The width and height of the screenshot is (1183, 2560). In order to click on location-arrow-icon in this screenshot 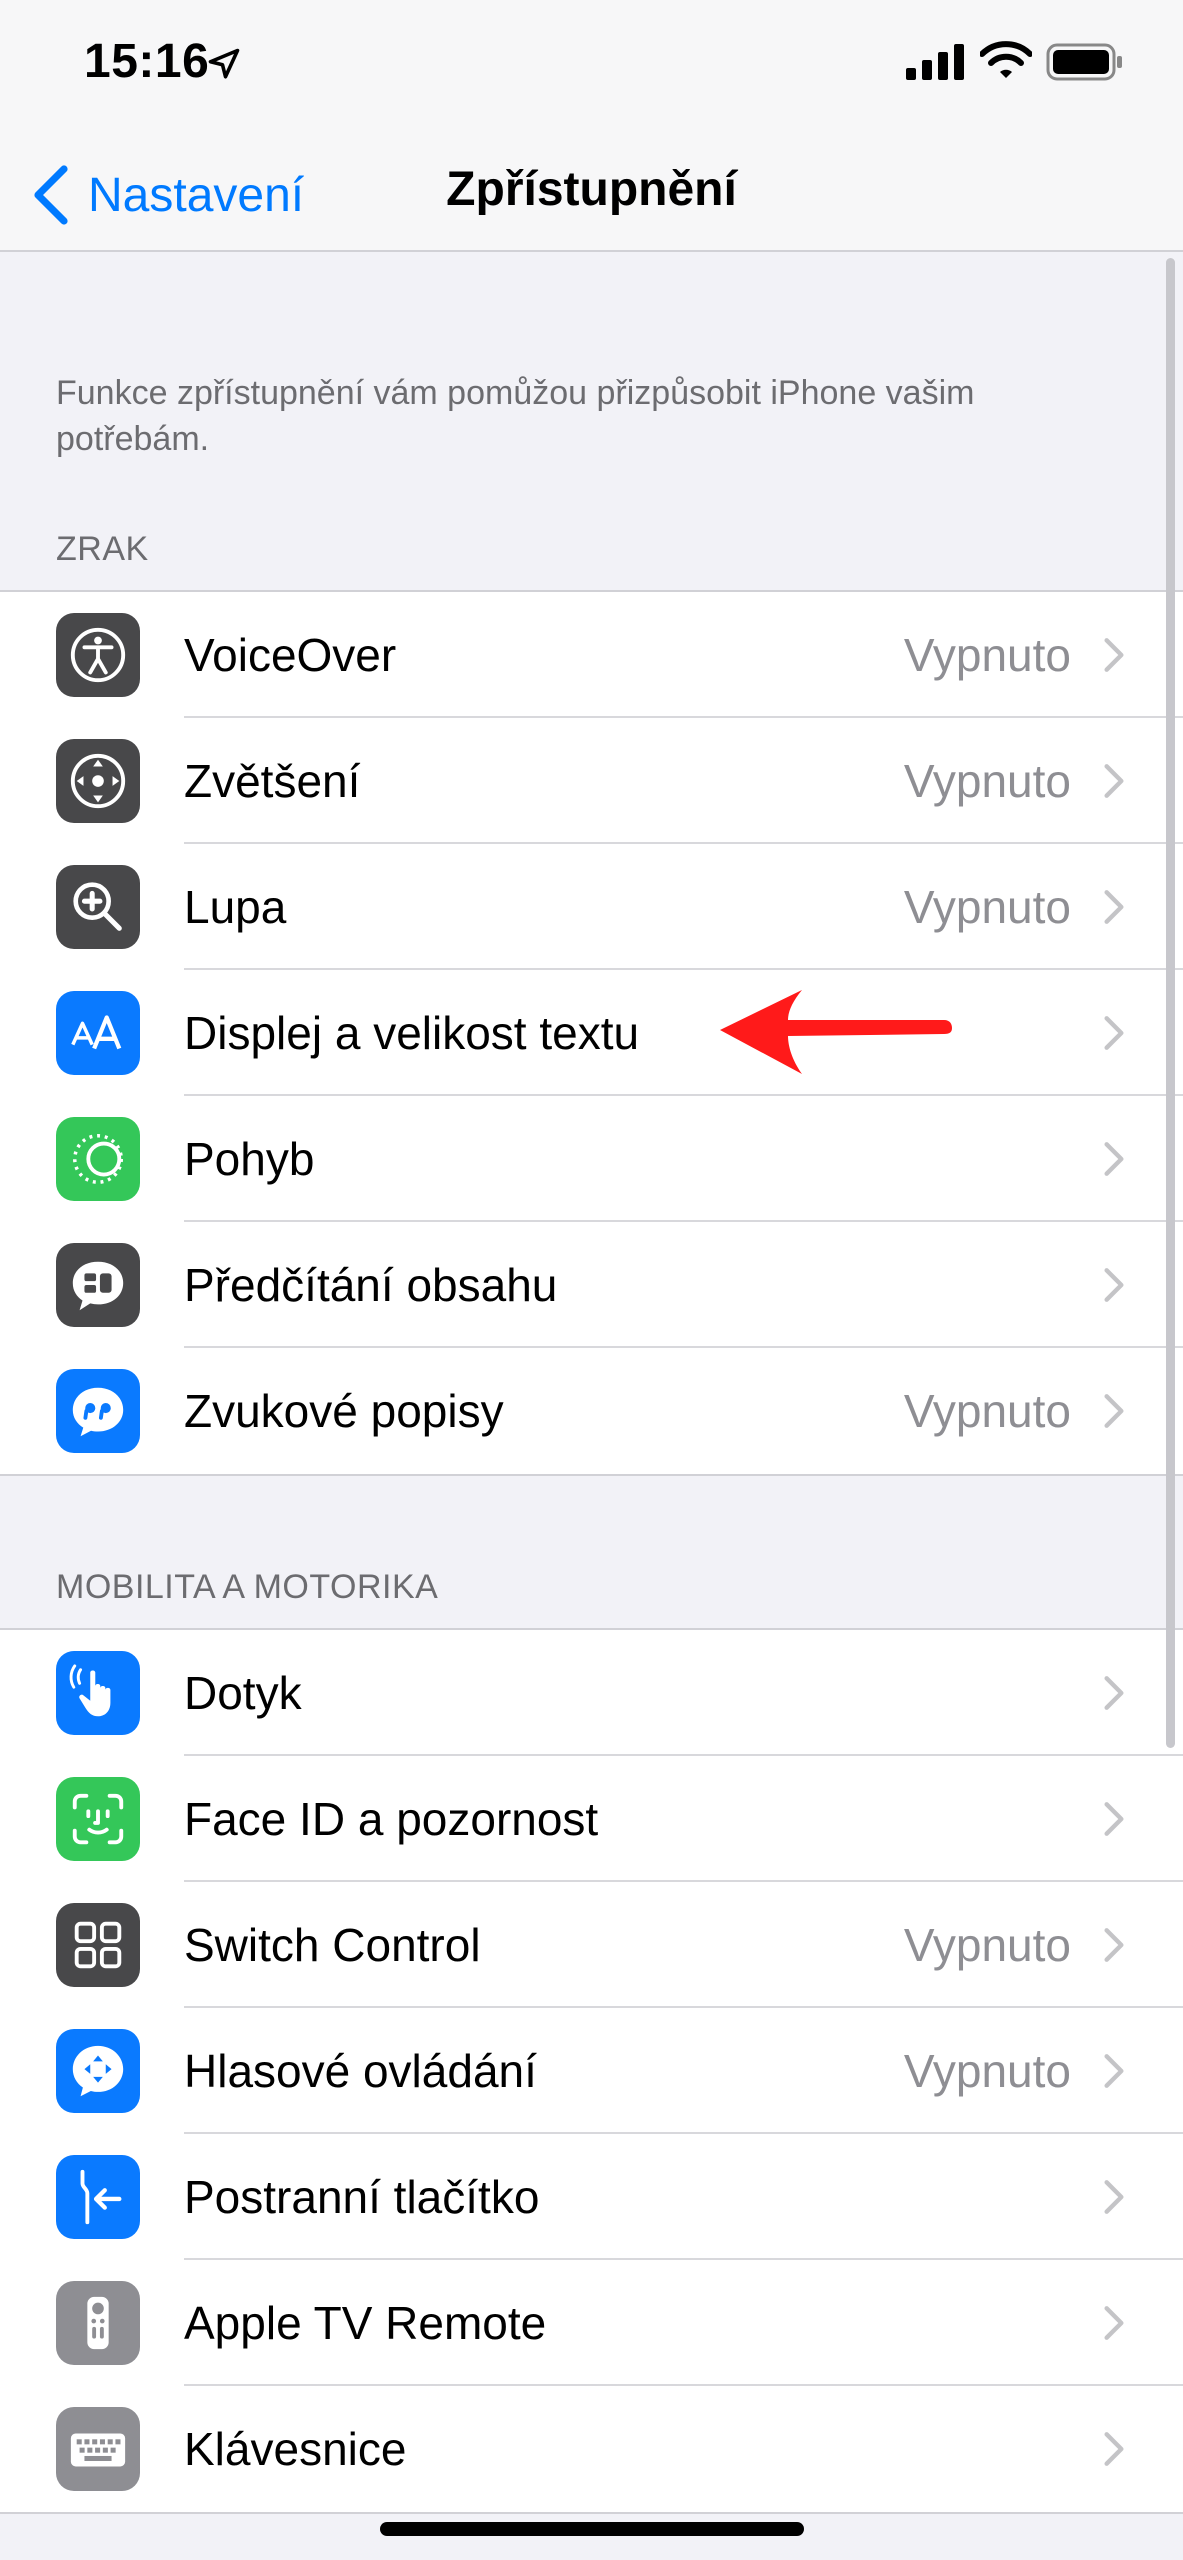, I will do `click(224, 63)`.